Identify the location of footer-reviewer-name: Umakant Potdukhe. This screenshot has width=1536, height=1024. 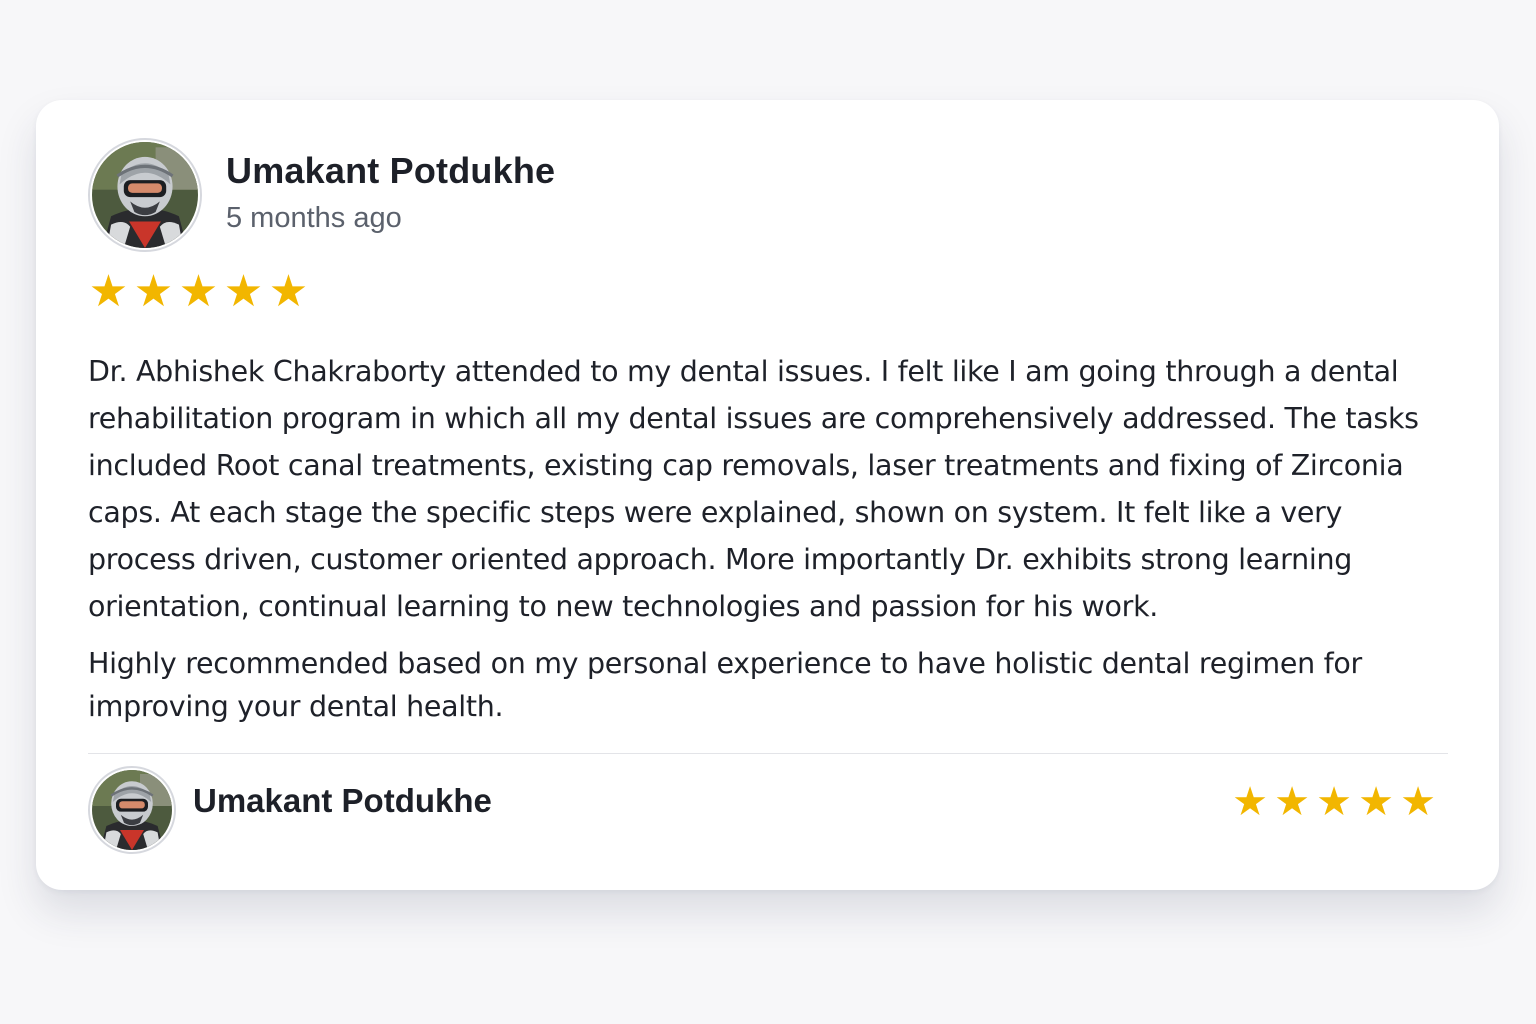
(342, 801).